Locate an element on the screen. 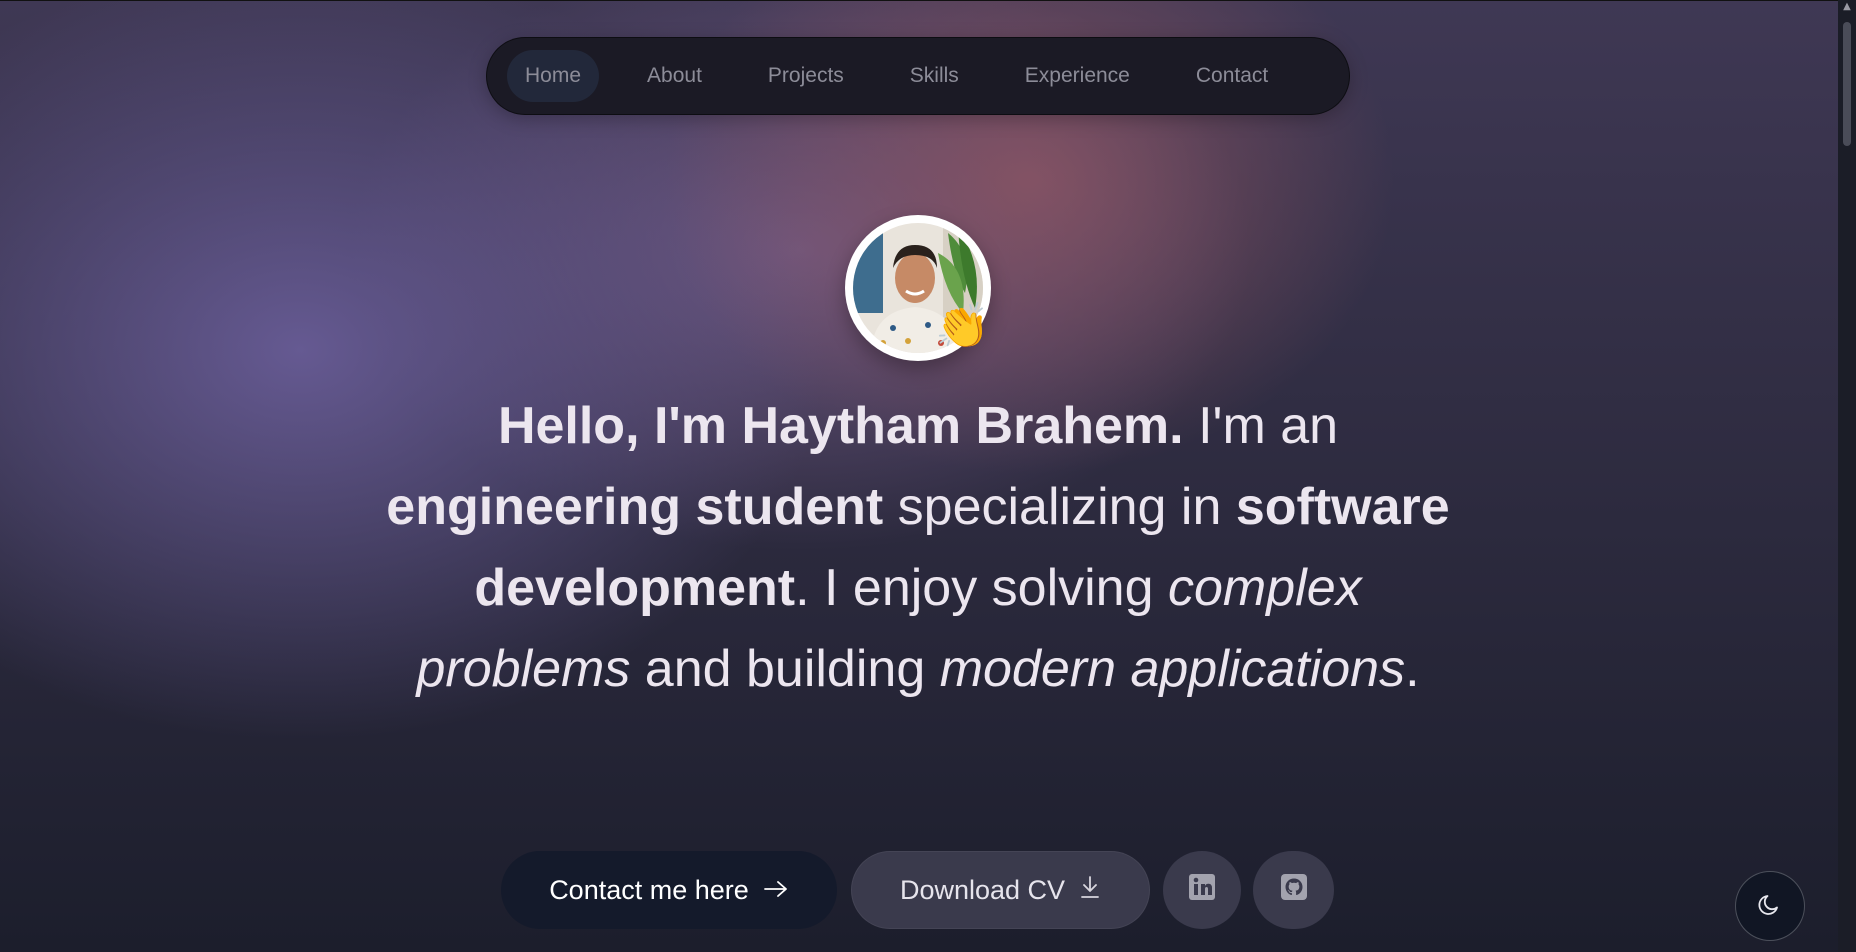 The image size is (1856, 952). nav-item-contact: Contact is located at coordinates (1232, 76).